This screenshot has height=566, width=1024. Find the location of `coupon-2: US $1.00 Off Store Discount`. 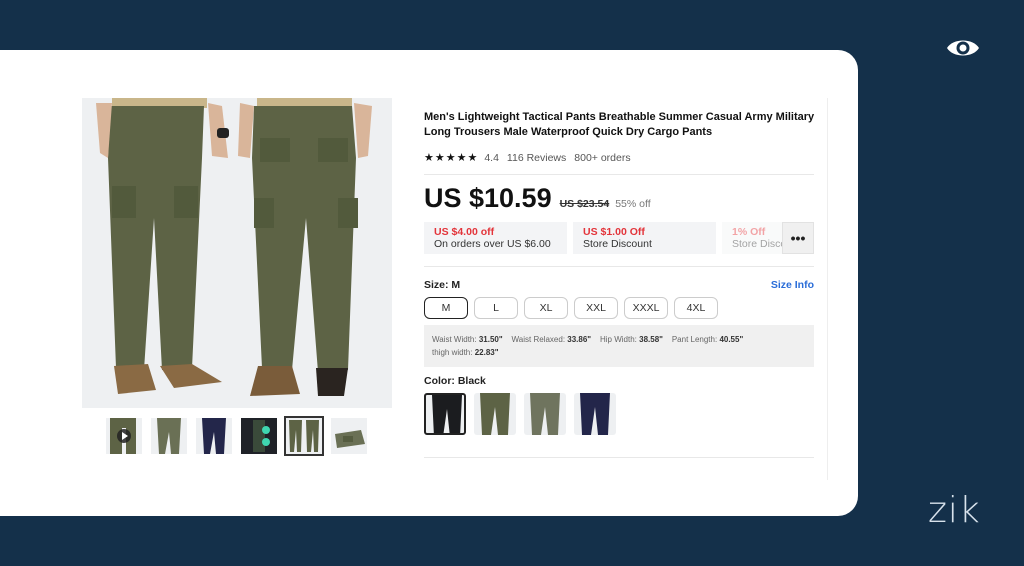

coupon-2: US $1.00 Off Store Discount is located at coordinates (644, 238).